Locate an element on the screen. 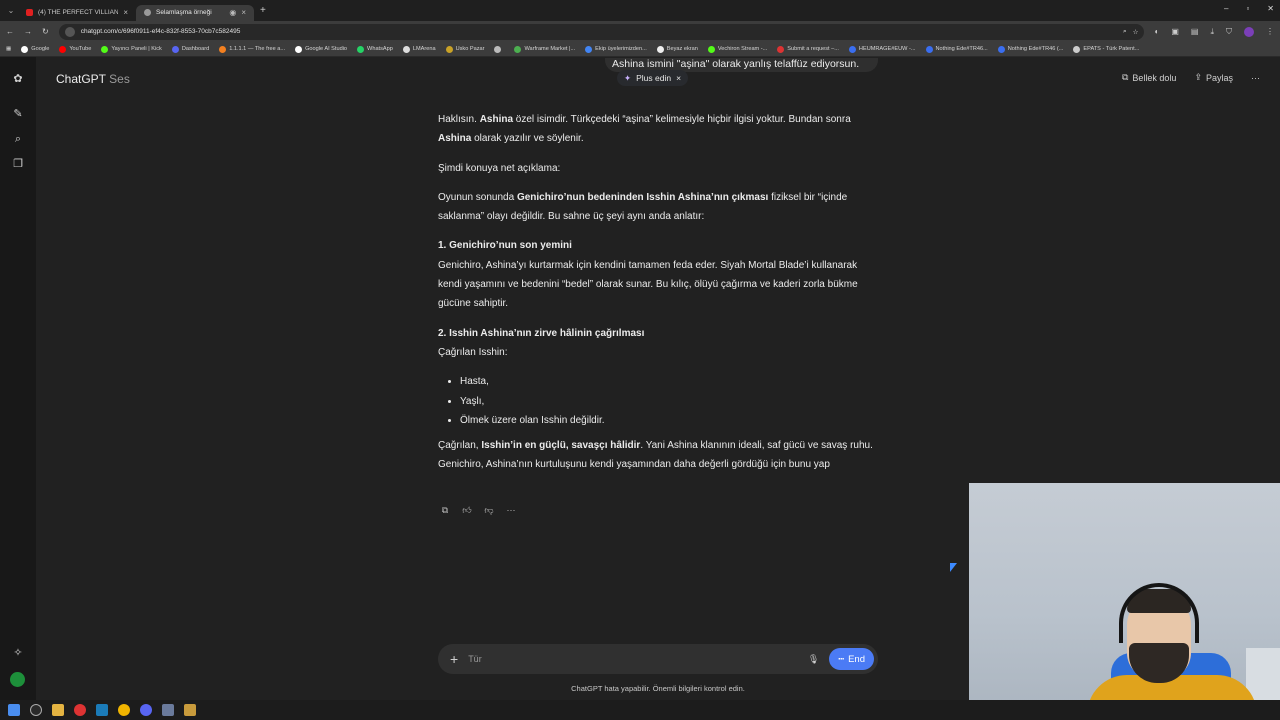 The width and height of the screenshot is (1280, 720). shield-icon: ⛉ is located at coordinates (1229, 32).